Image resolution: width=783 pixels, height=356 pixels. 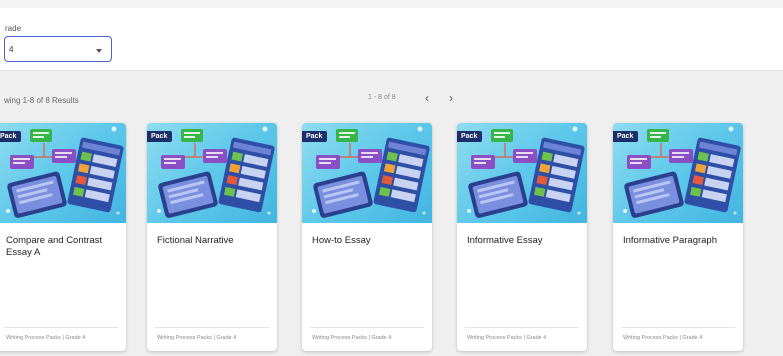 What do you see at coordinates (451, 98) in the screenshot?
I see `chevron-right-icon: ›` at bounding box center [451, 98].